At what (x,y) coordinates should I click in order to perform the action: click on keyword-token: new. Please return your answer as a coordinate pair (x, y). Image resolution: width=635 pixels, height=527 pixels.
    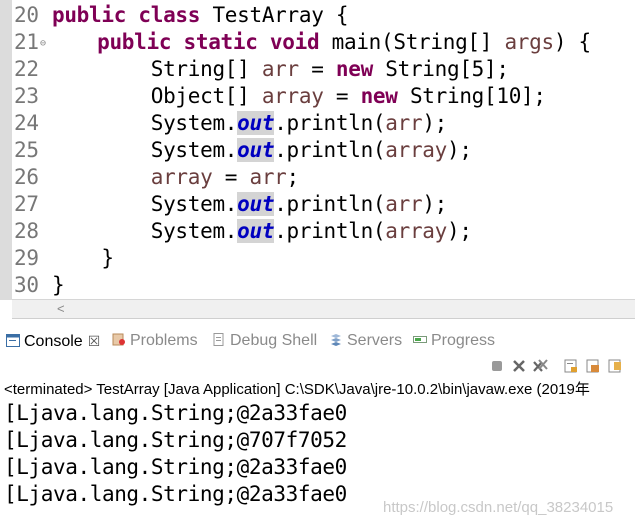
    Looking at the image, I should click on (379, 96).